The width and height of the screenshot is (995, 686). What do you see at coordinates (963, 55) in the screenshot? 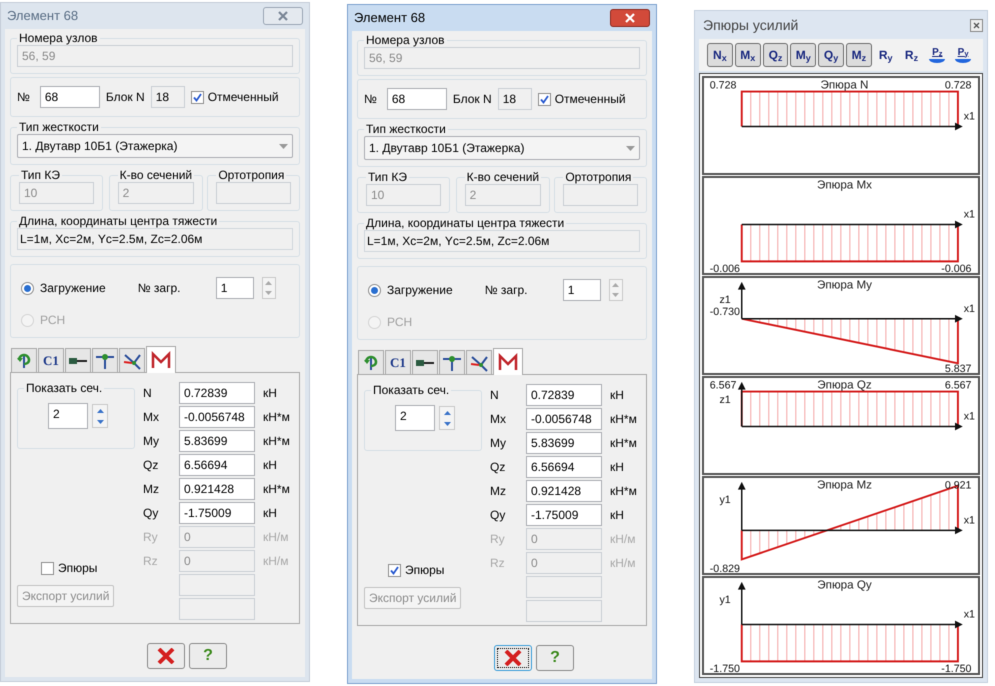
I see `toolbar-button: P$_{y}$` at bounding box center [963, 55].